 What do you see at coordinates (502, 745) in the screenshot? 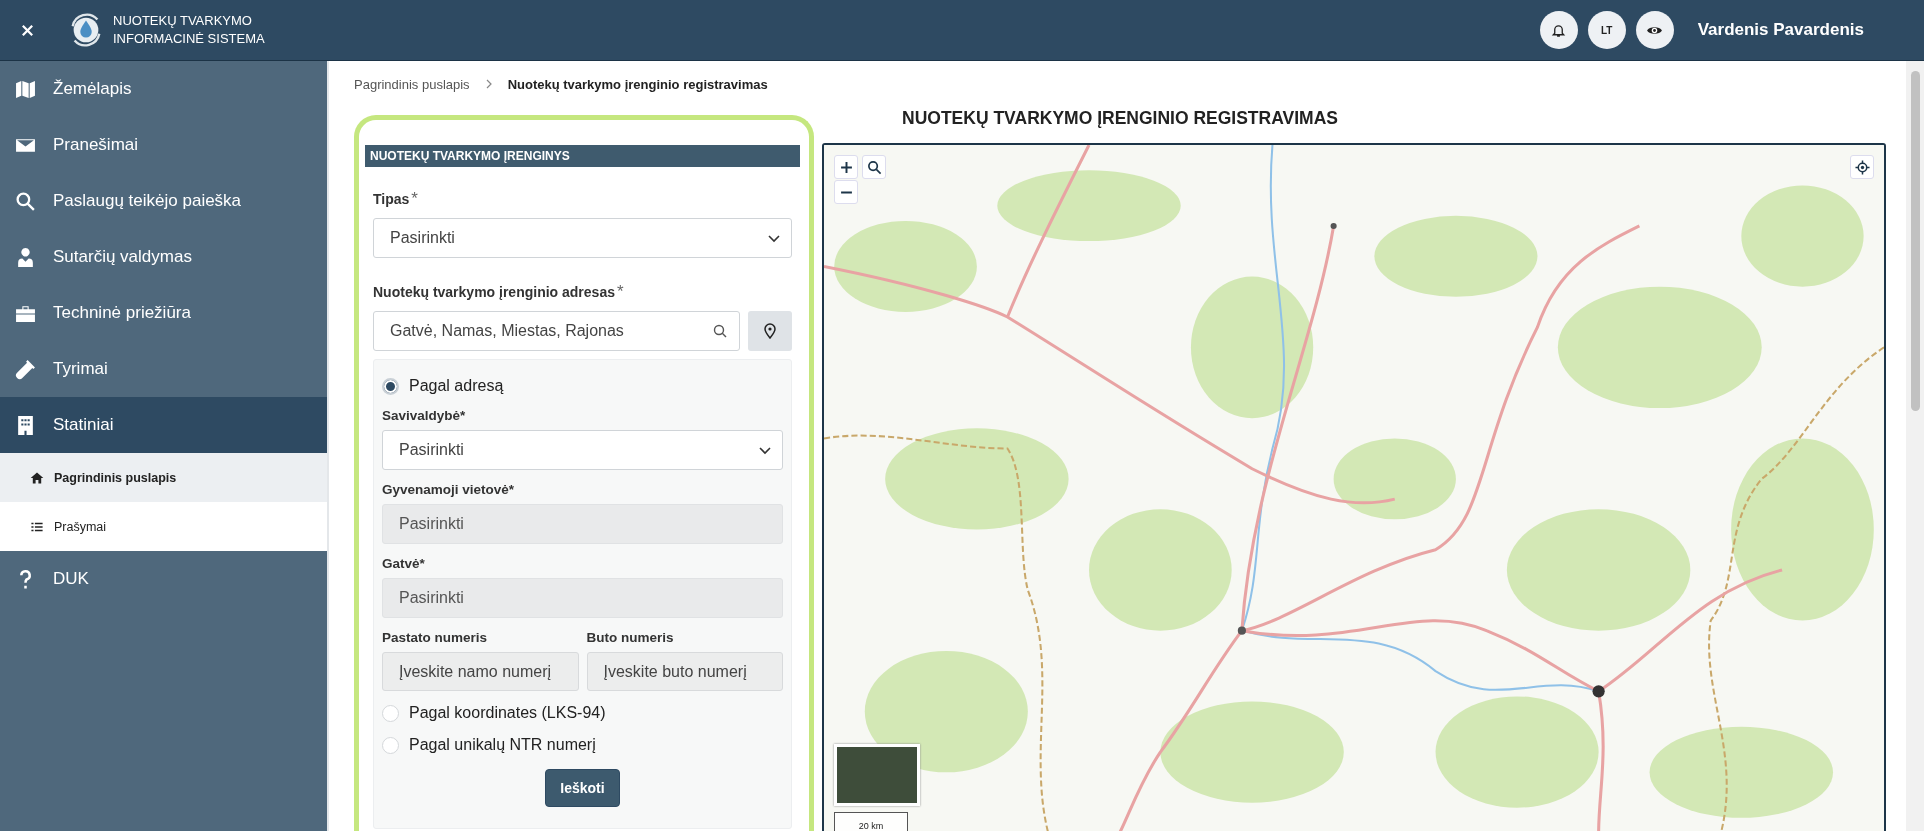
I see `radio-label: Pagal unikalų NTR numerį` at bounding box center [502, 745].